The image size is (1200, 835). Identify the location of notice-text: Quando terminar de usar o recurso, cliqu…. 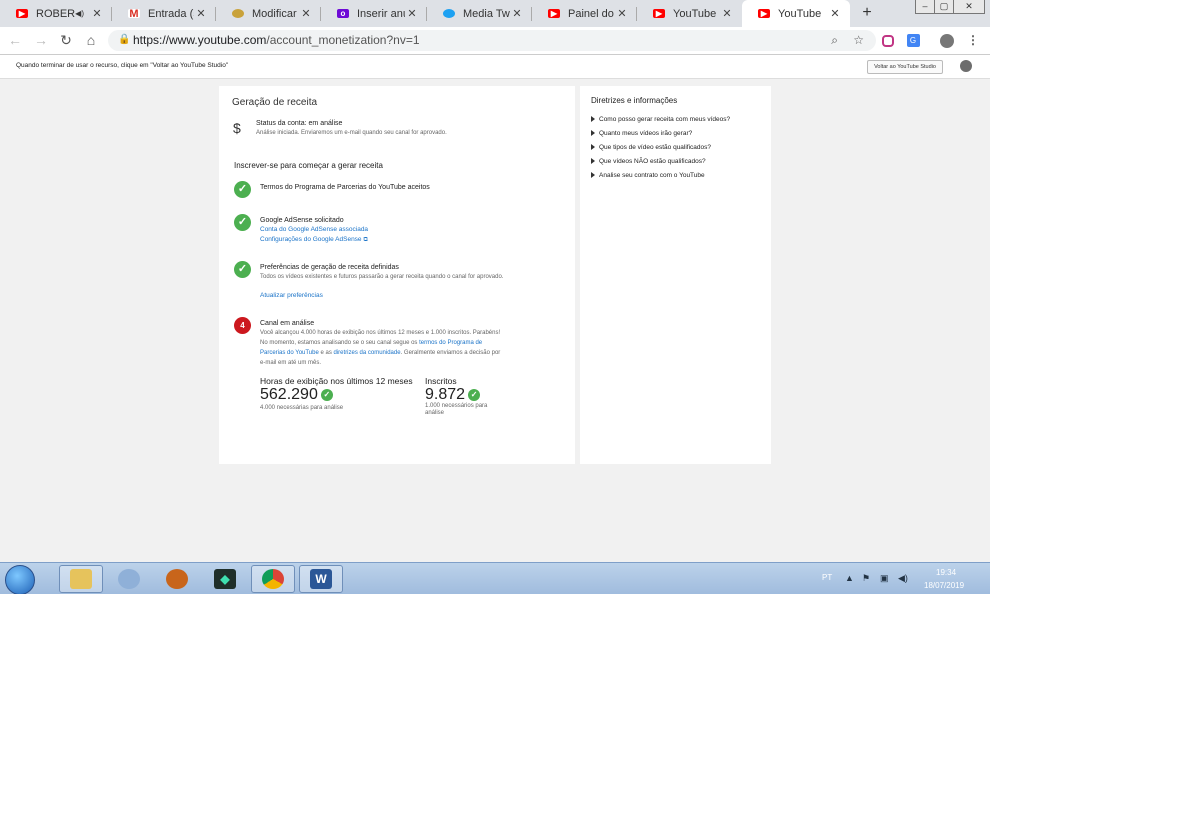
(122, 65).